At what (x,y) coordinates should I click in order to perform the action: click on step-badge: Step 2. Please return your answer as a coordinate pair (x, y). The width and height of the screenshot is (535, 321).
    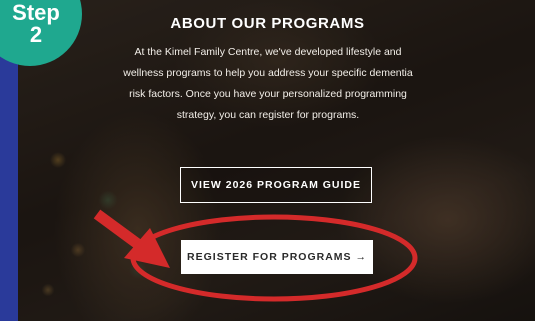
    Looking at the image, I should click on (41, 33).